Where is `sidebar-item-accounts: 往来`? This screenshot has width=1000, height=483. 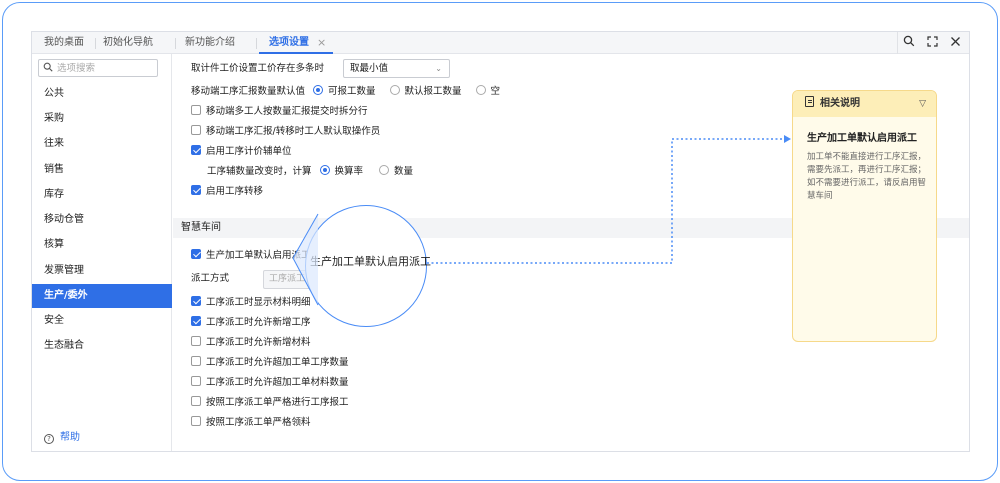
sidebar-item-accounts: 往来 is located at coordinates (102, 144).